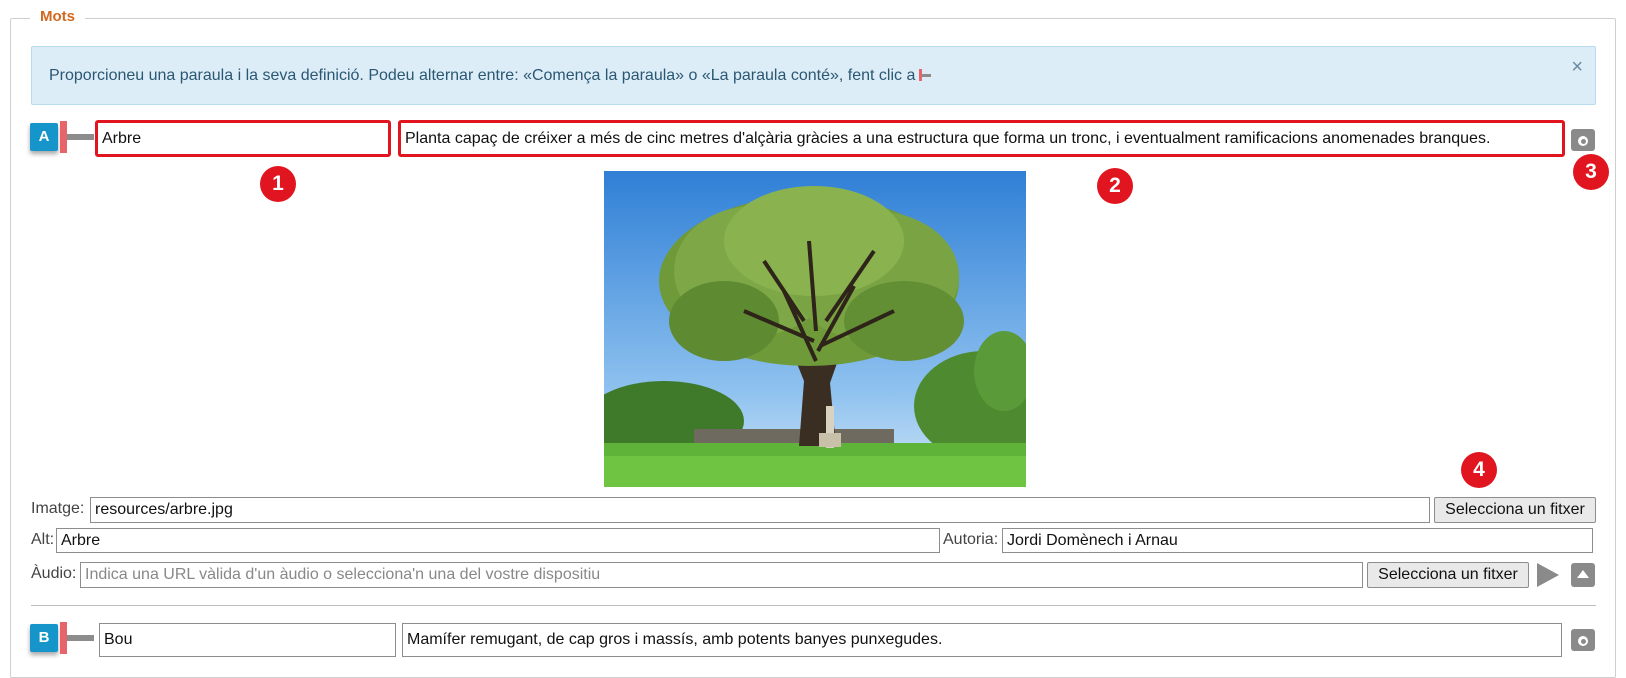 This screenshot has height=678, width=1626. What do you see at coordinates (971, 539) in the screenshot?
I see `author-label: Autoria:` at bounding box center [971, 539].